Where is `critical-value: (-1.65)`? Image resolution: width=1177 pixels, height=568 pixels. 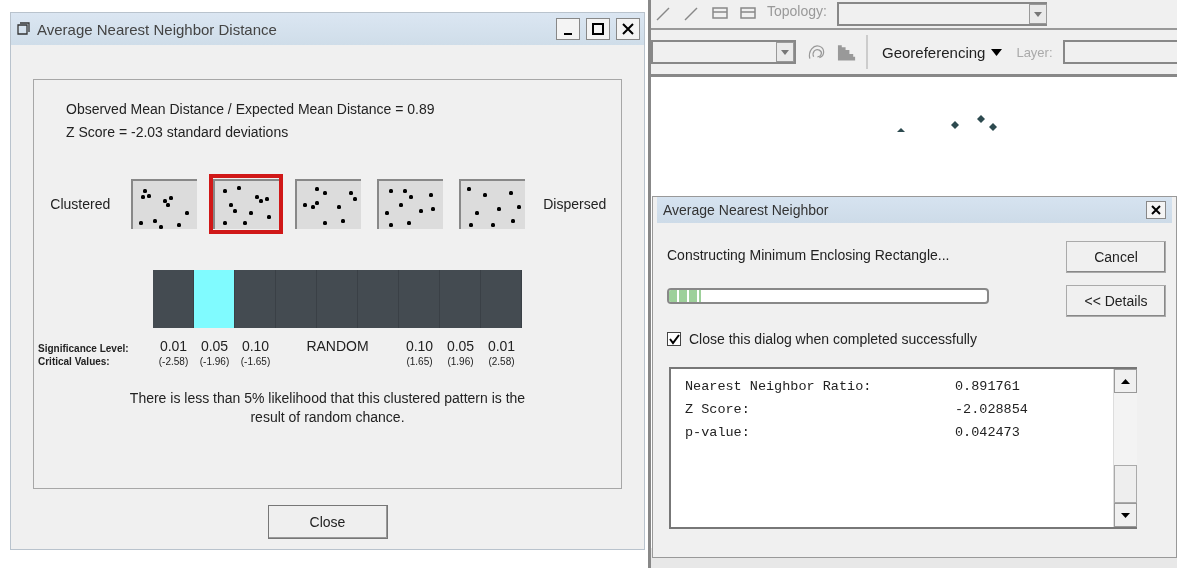
critical-value: (-1.65) is located at coordinates (255, 361).